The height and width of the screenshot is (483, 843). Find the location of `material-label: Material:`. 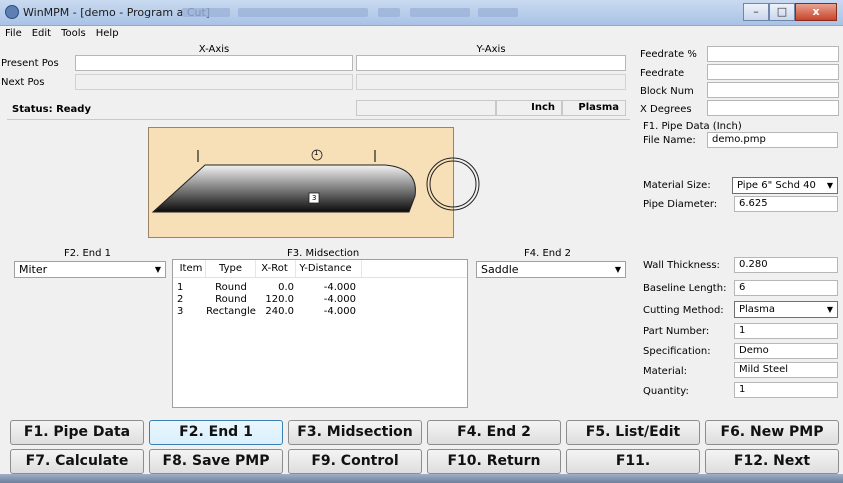

material-label: Material: is located at coordinates (665, 371).